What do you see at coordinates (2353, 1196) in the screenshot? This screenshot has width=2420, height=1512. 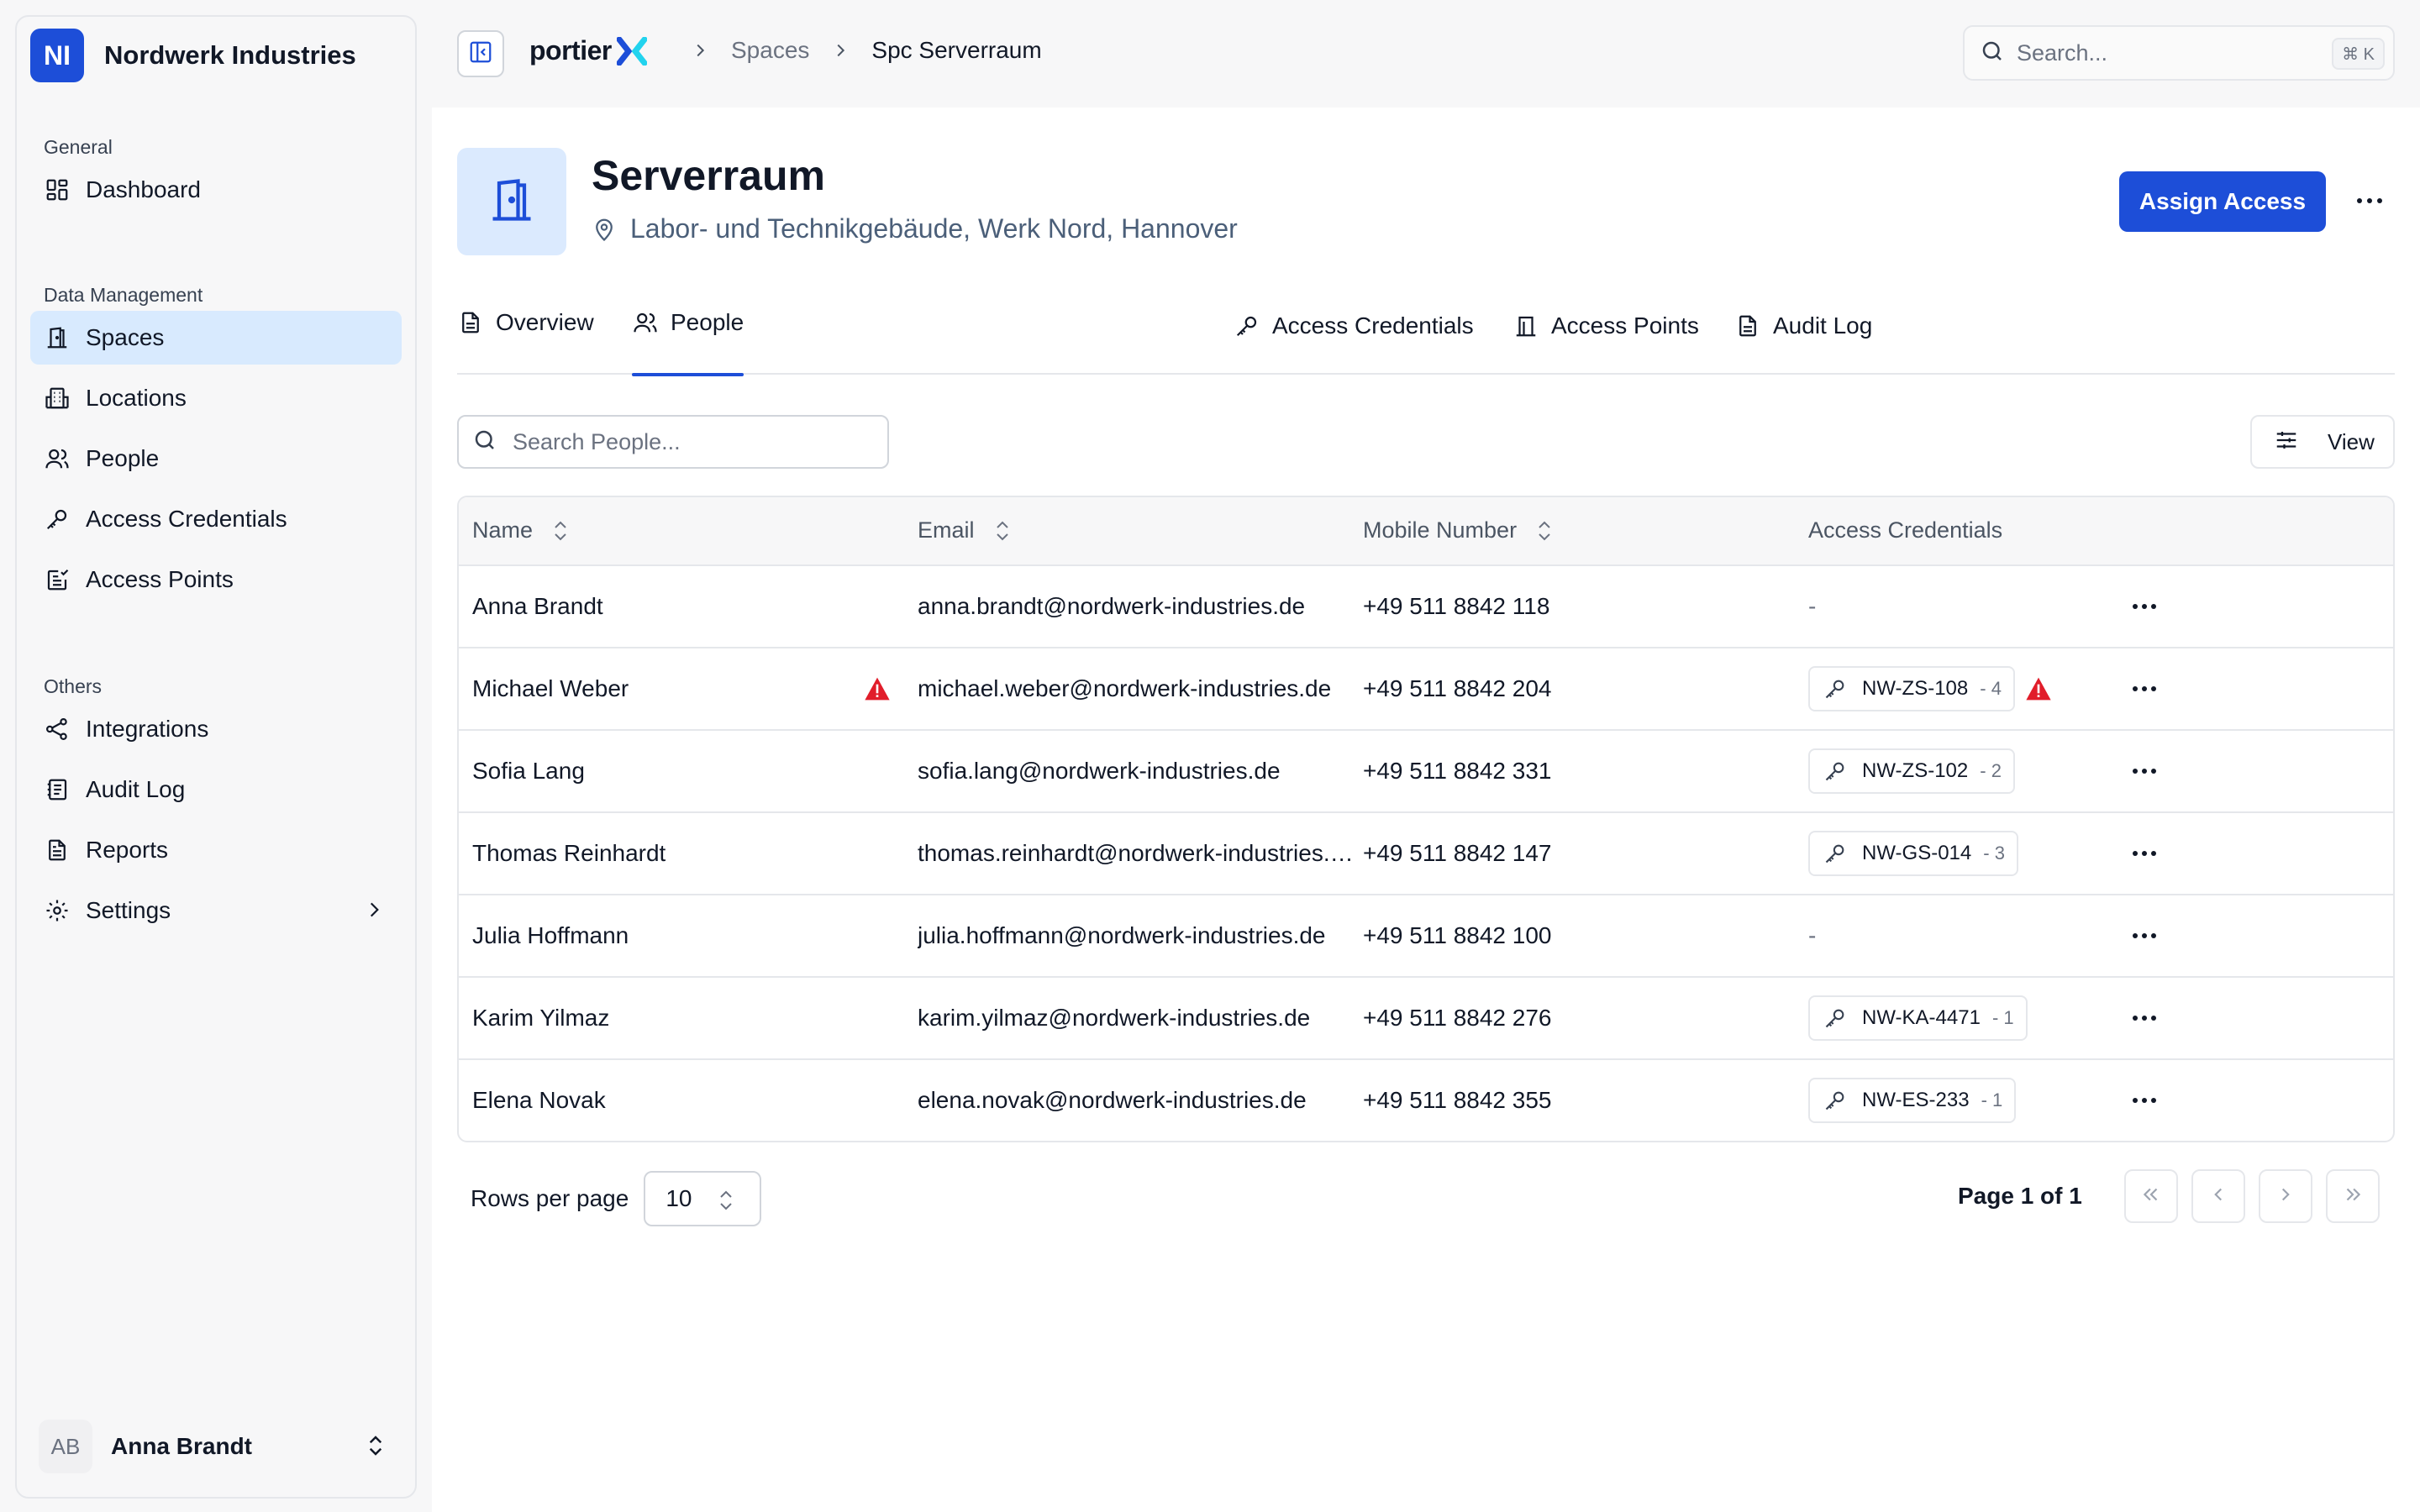 I see `last-page-button` at bounding box center [2353, 1196].